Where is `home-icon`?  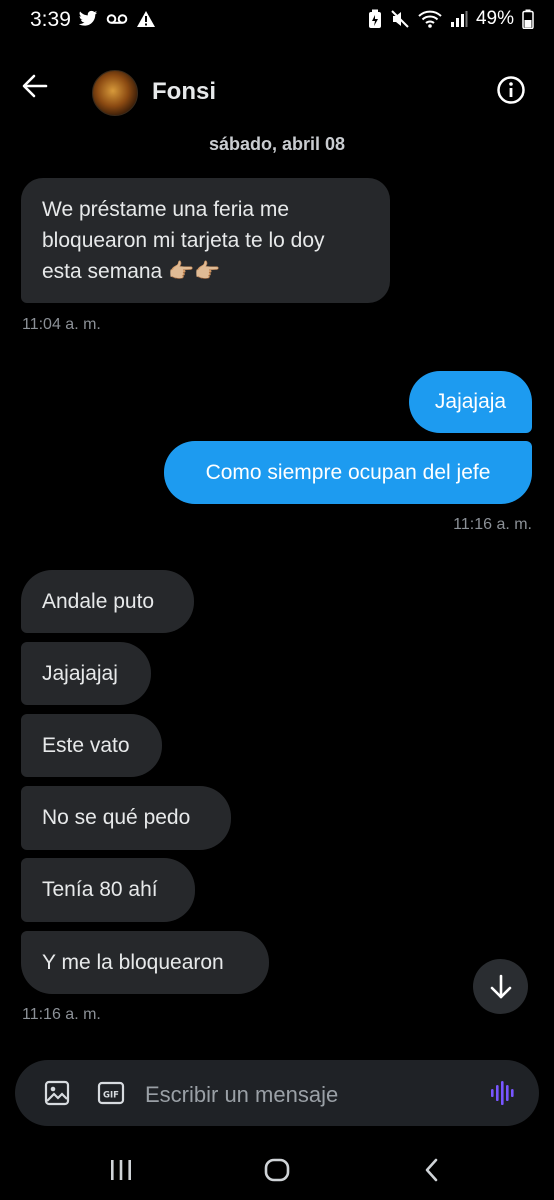
home-icon is located at coordinates (277, 1170).